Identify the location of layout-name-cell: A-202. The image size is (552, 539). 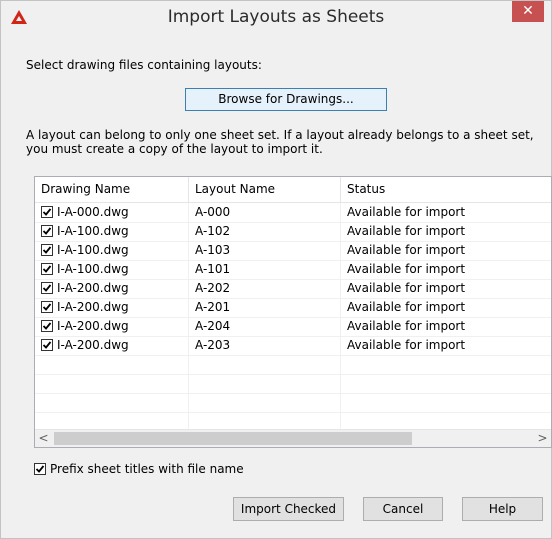
(265, 288).